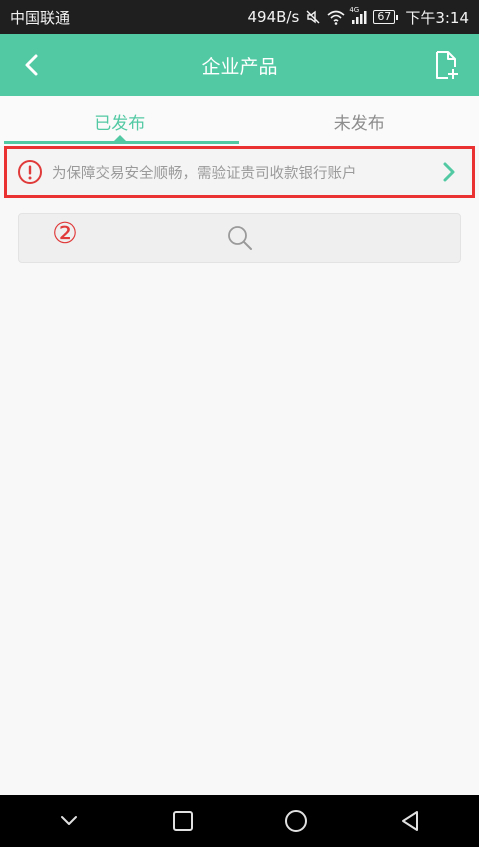 The height and width of the screenshot is (847, 479). I want to click on carrier-name: 中国联通, so click(40, 17).